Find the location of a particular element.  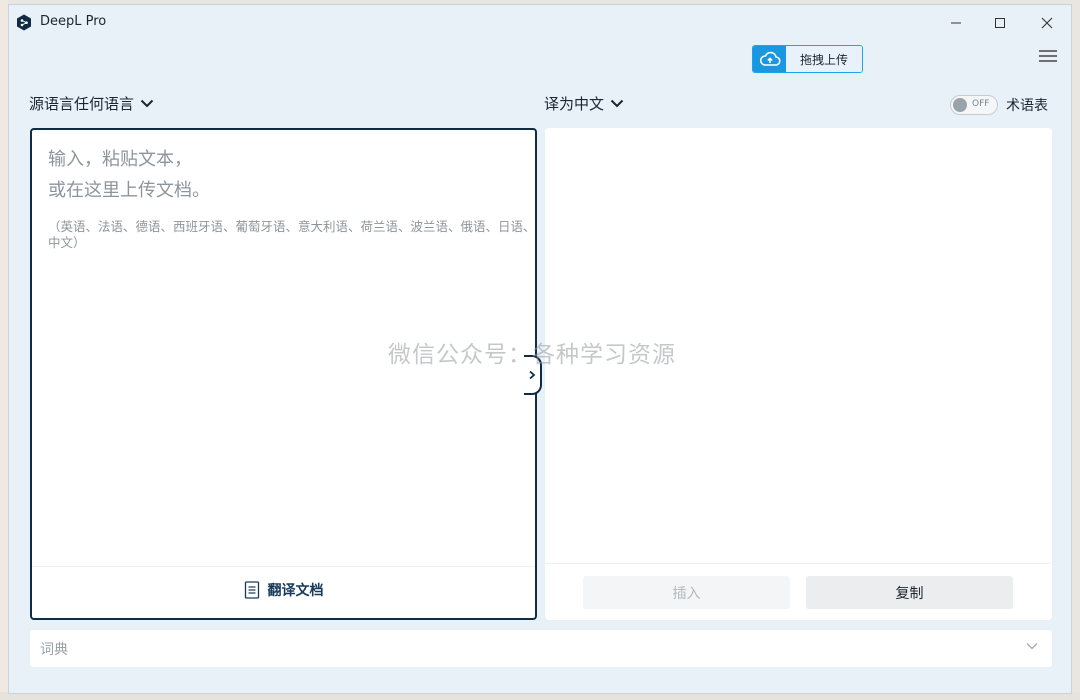

cloud-upload-icon is located at coordinates (770, 58).